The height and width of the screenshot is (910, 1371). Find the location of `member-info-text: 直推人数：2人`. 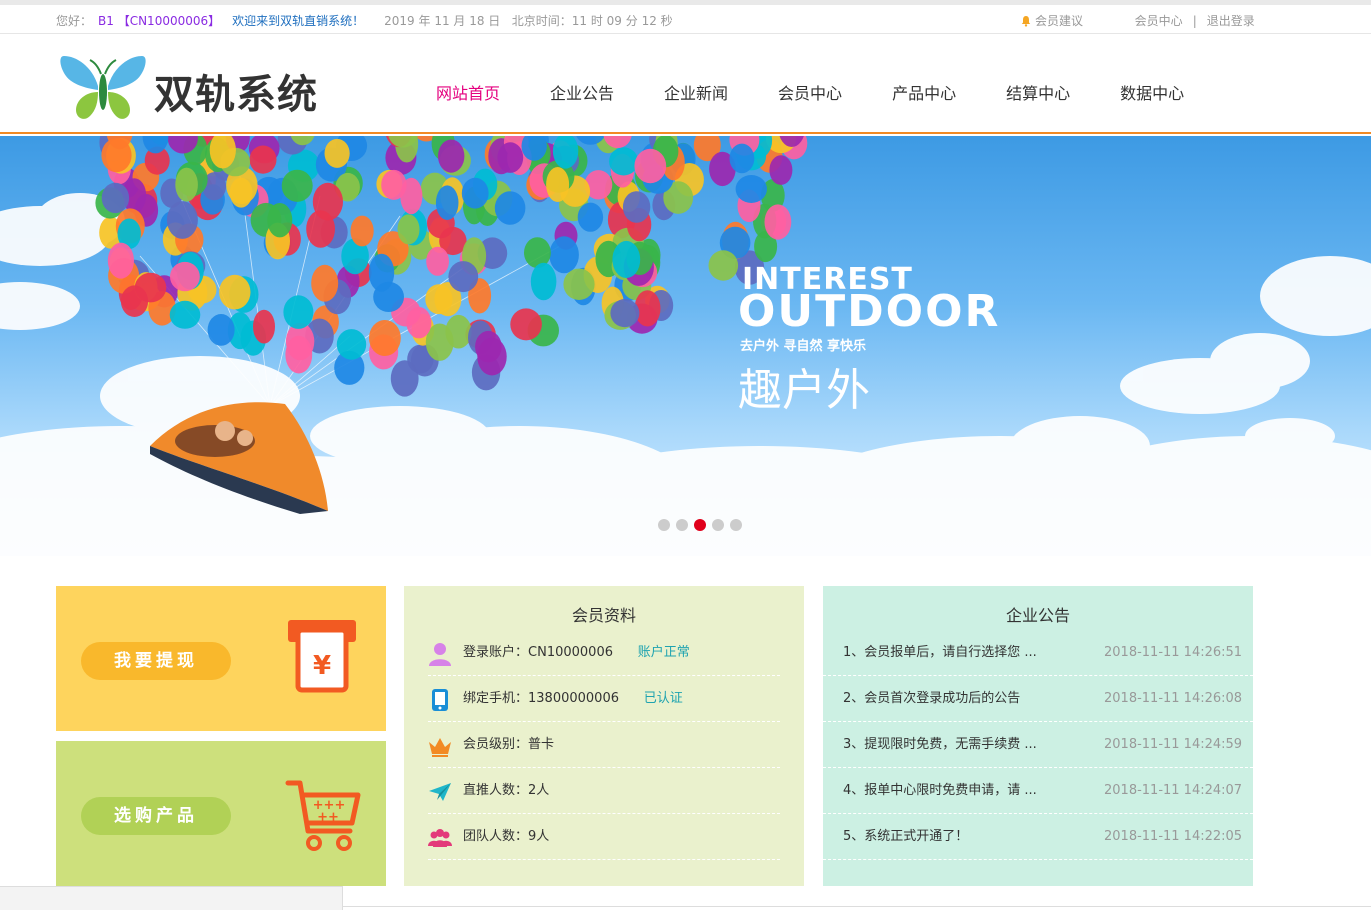

member-info-text: 直推人数：2人 is located at coordinates (506, 791).